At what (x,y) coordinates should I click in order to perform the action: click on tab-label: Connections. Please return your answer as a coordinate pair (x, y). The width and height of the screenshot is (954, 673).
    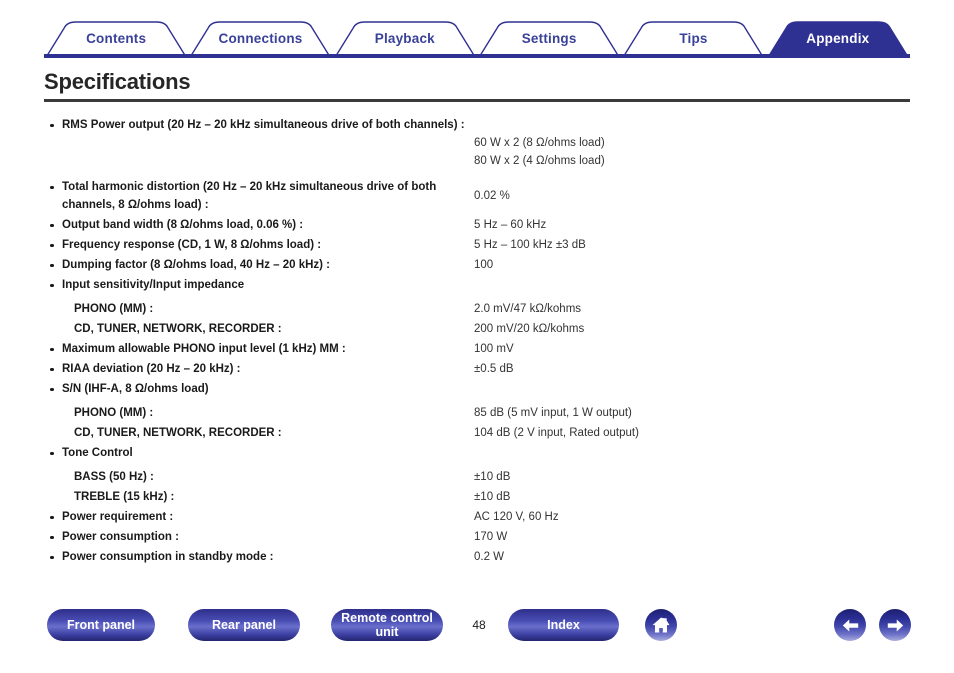
    Looking at the image, I should click on (260, 38).